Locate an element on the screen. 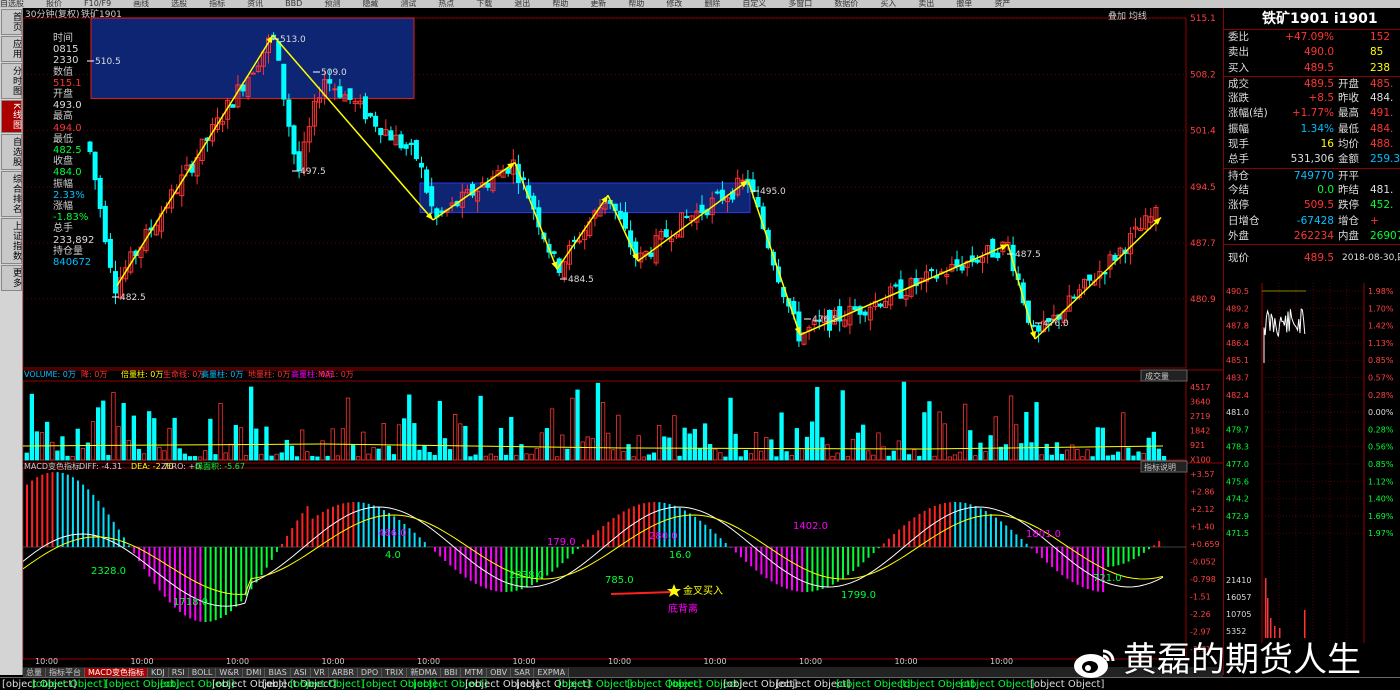 Image resolution: width=1400 pixels, height=690 pixels. indicator-tab: ARBR is located at coordinates (343, 672).